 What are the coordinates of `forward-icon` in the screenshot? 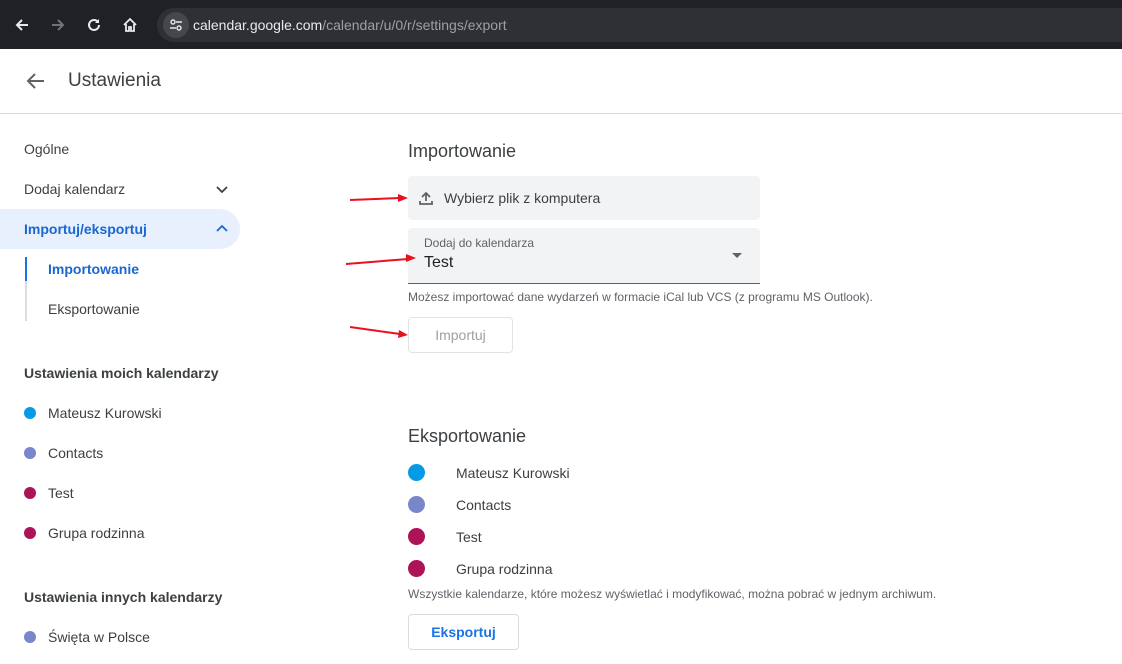 It's located at (58, 25).